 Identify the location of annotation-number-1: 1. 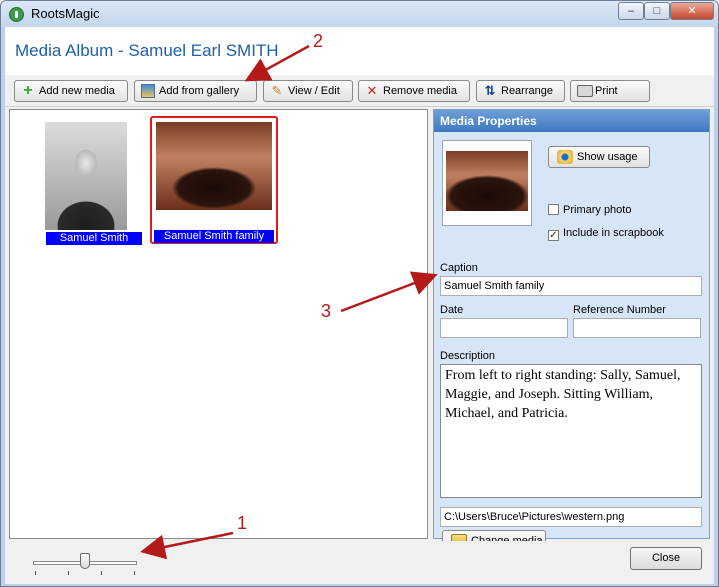
(242, 523).